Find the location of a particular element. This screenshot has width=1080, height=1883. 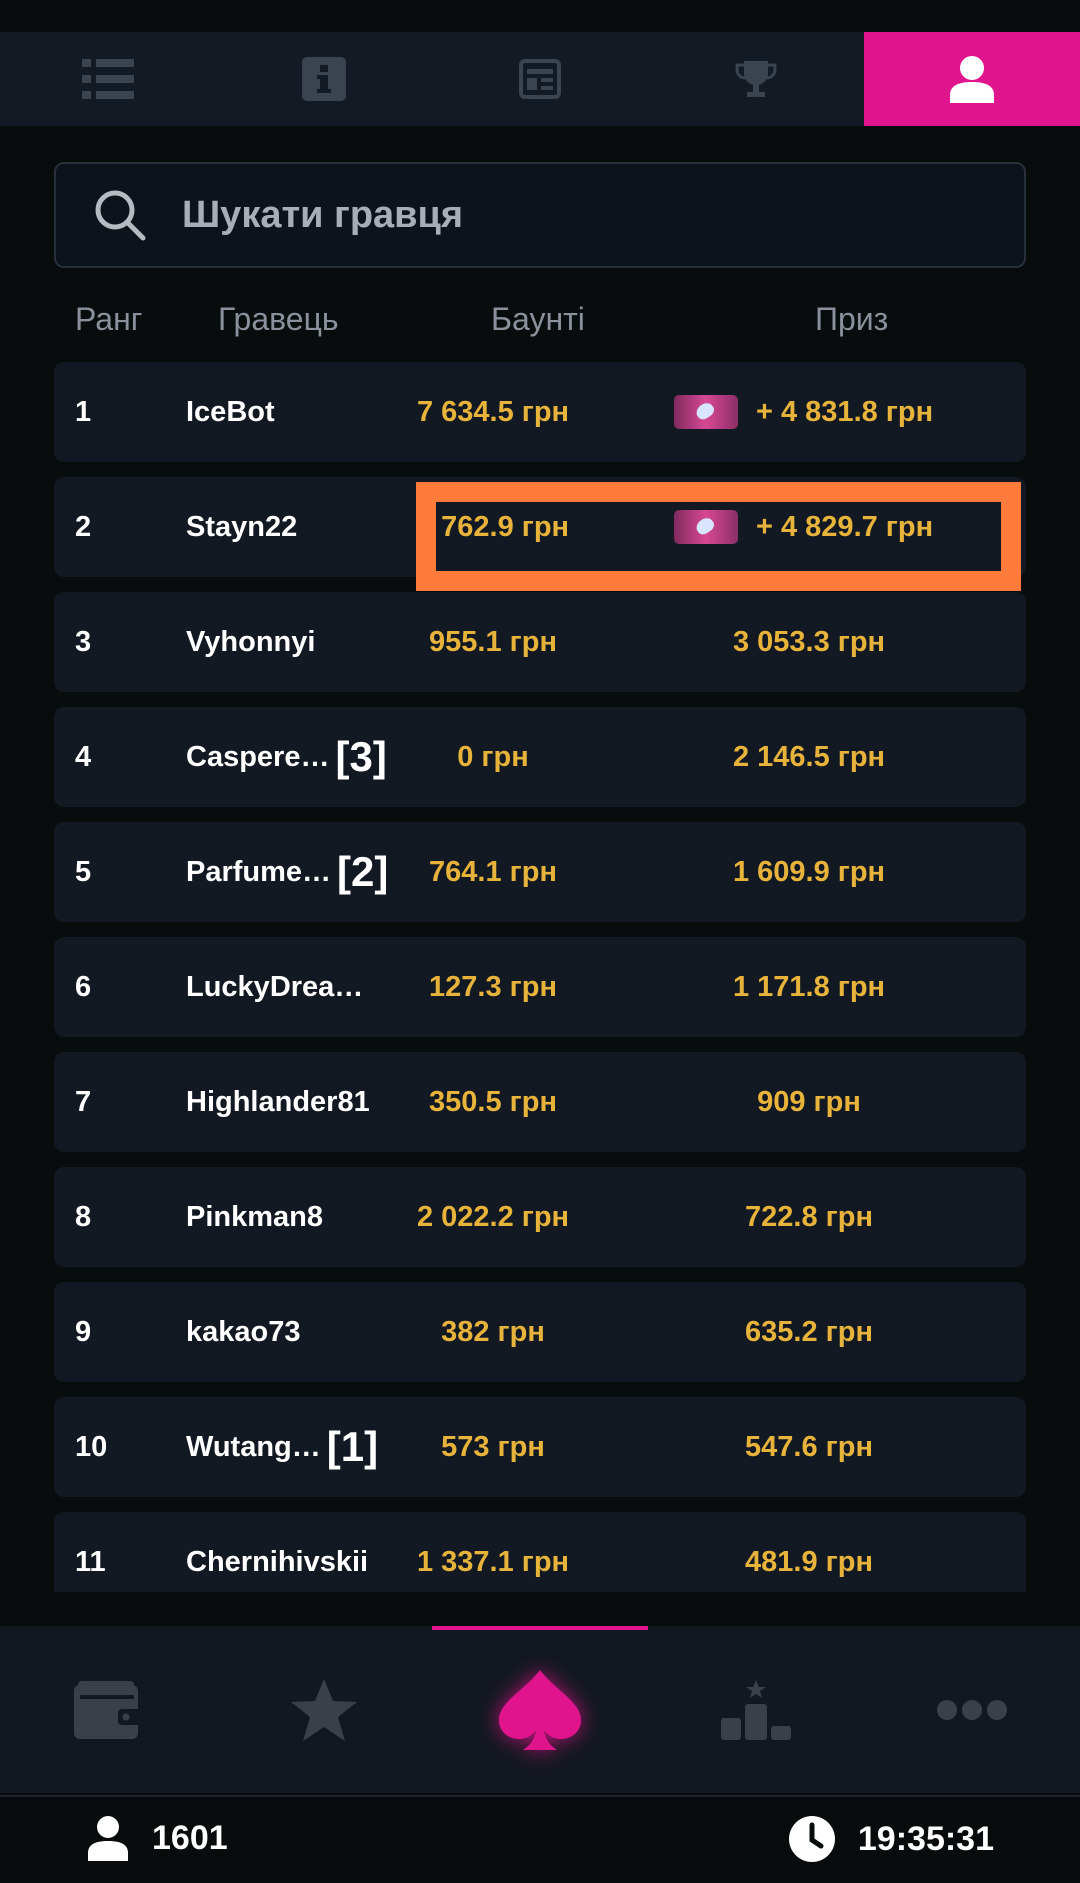

clock-icon is located at coordinates (811, 1839).